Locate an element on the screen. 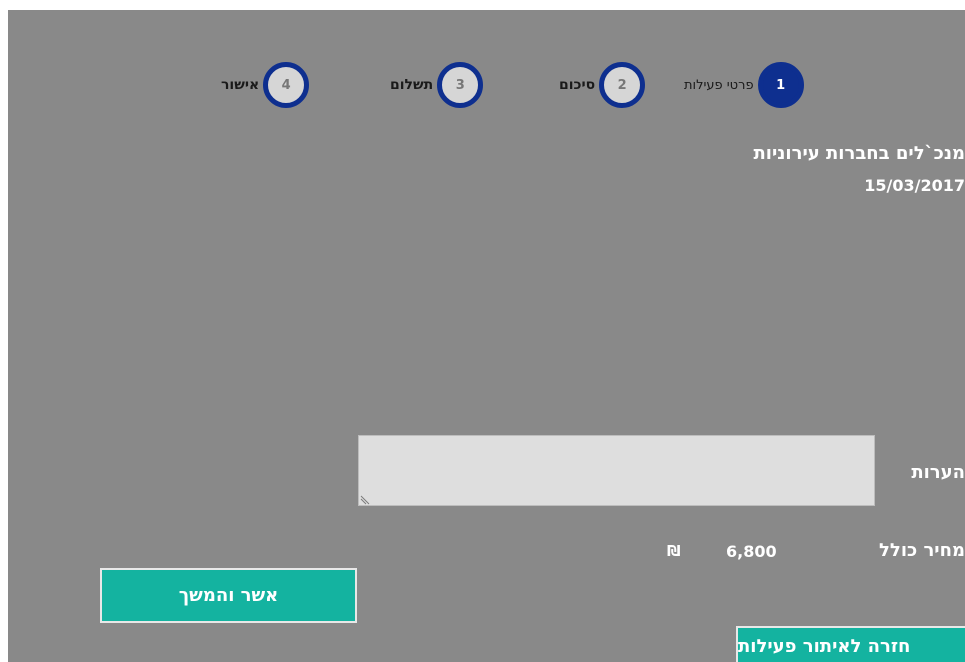 The height and width of the screenshot is (662, 965). step-4-confirmation: 4 אישור is located at coordinates (265, 85).